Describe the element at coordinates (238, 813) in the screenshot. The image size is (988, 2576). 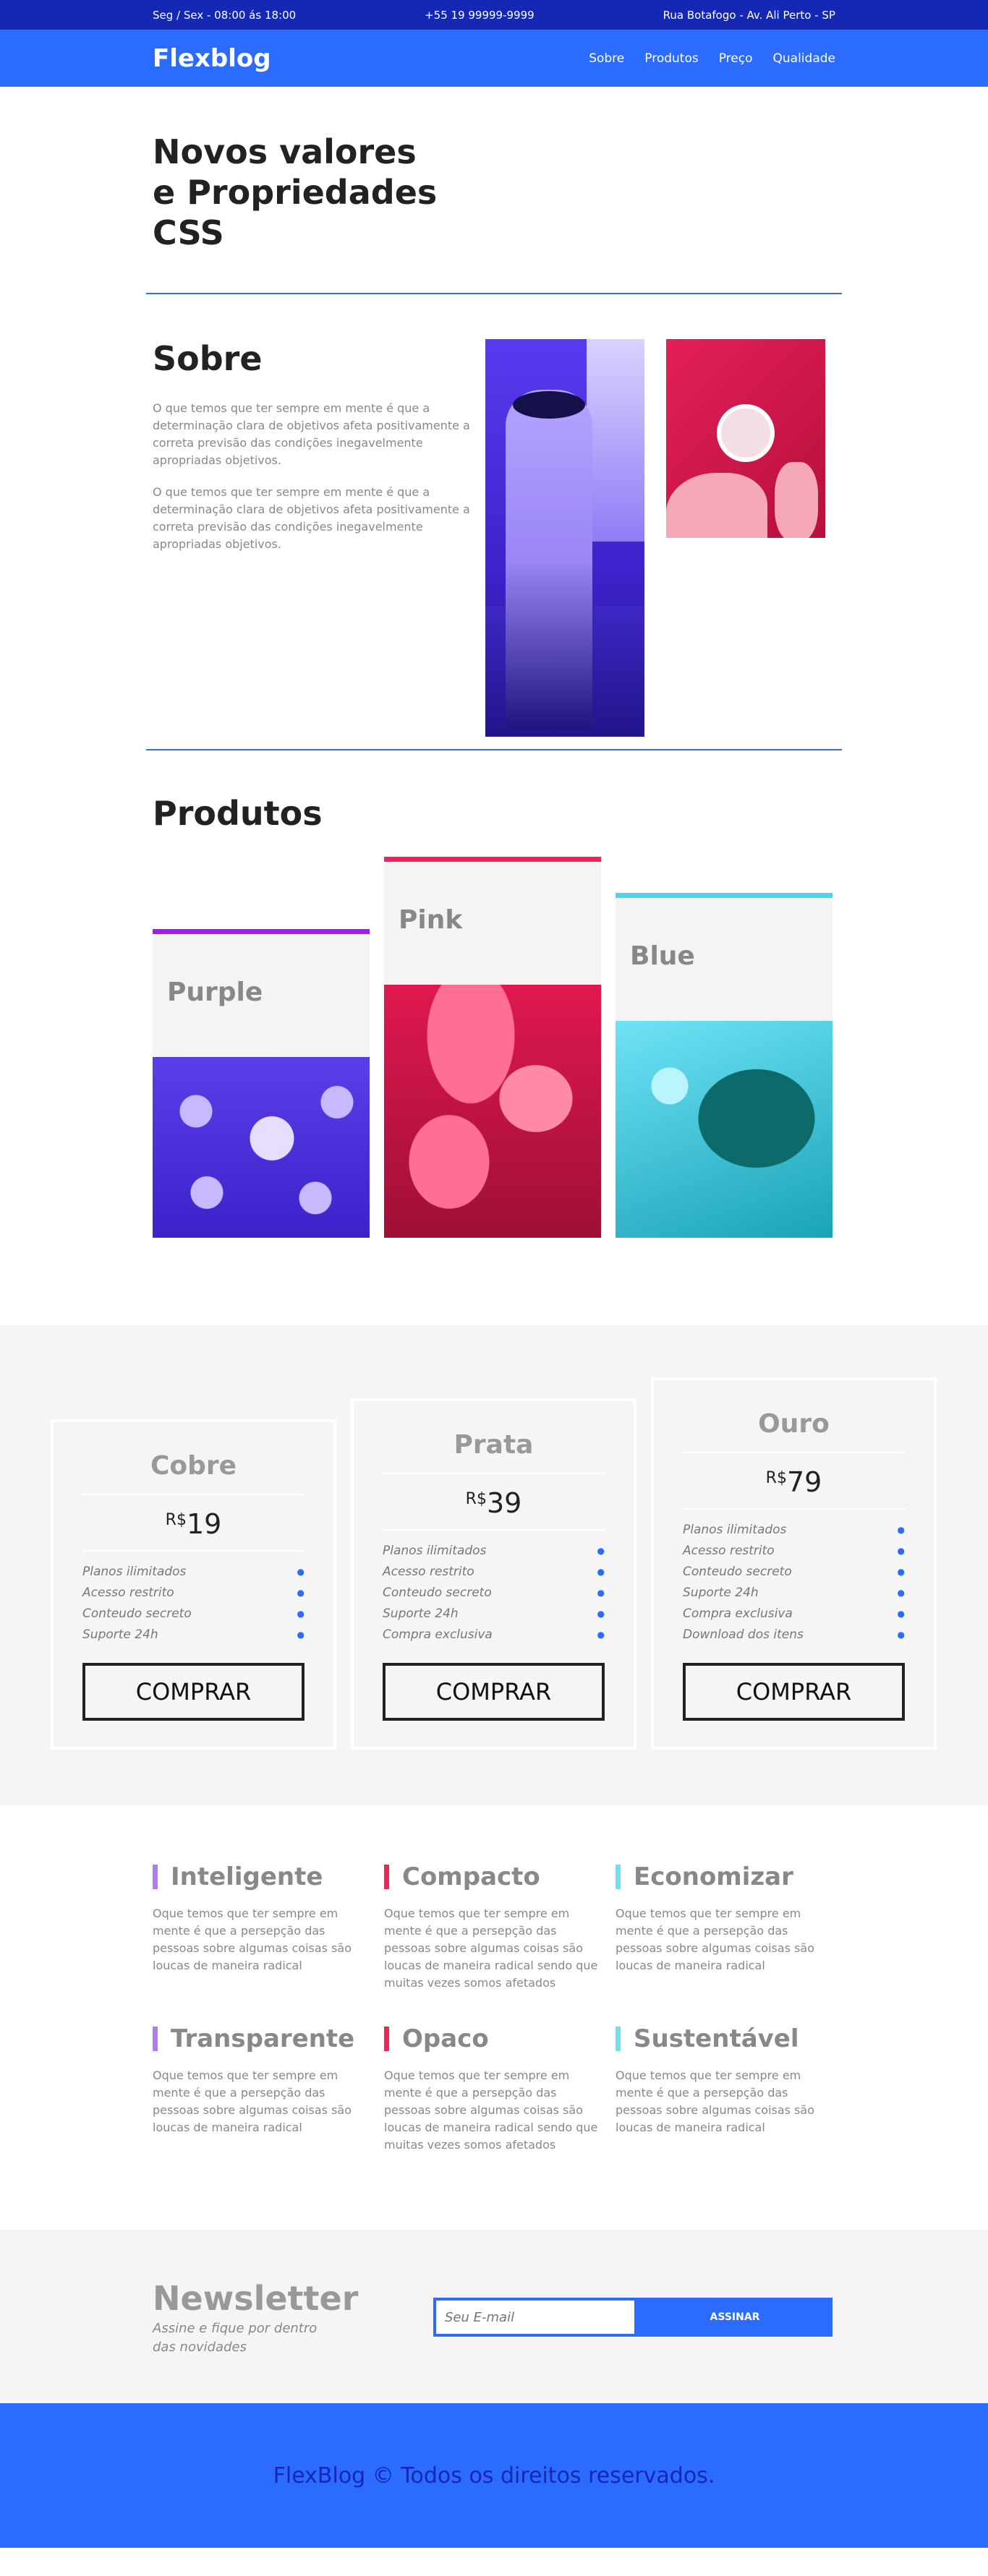
I see `products-title: Produtos` at that location.